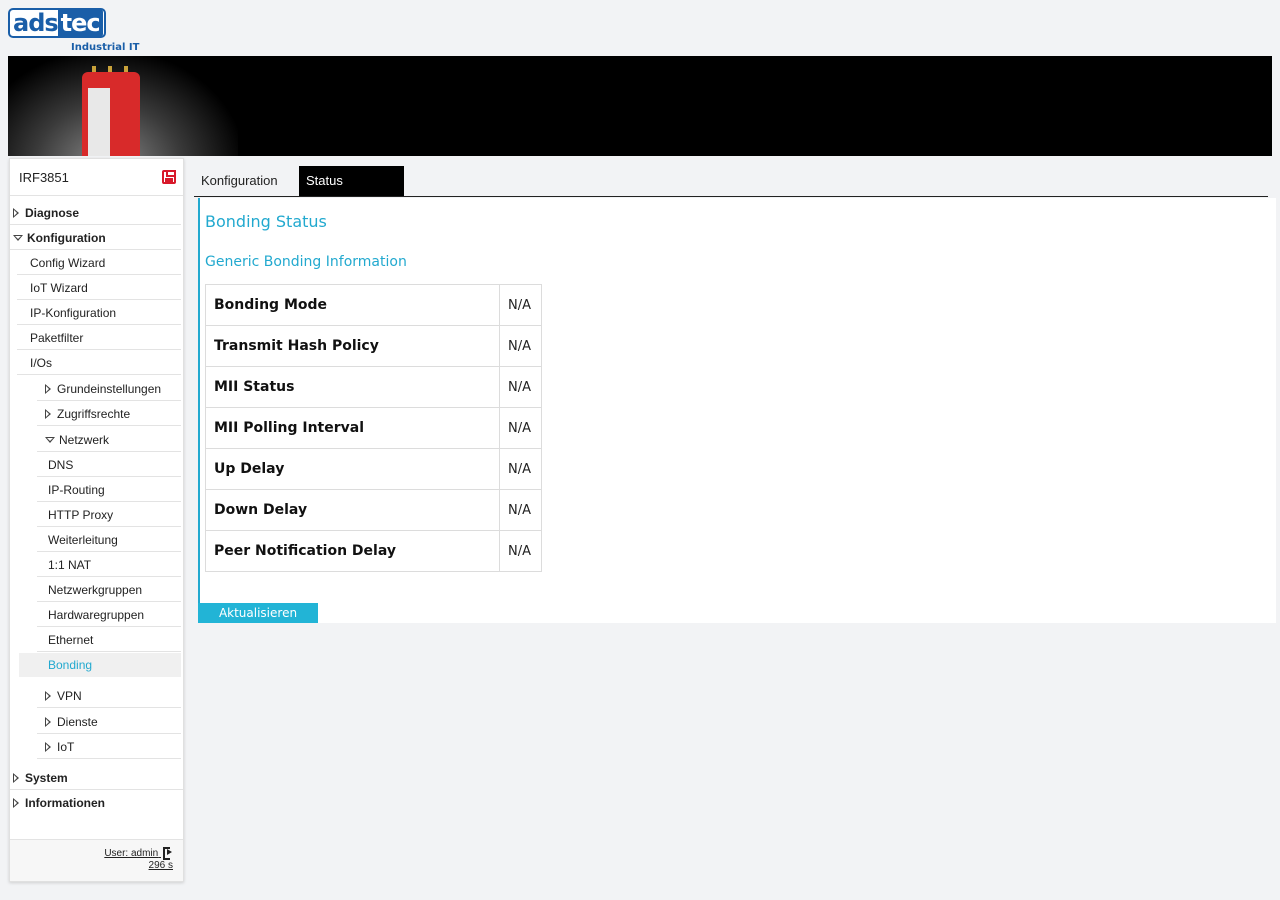  I want to click on sidebar-item-informationen: Informationen, so click(96, 803).